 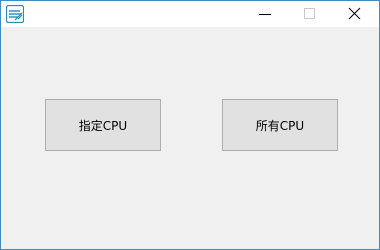 I want to click on all-cpu-button: 所有CPU, so click(x=280, y=125).